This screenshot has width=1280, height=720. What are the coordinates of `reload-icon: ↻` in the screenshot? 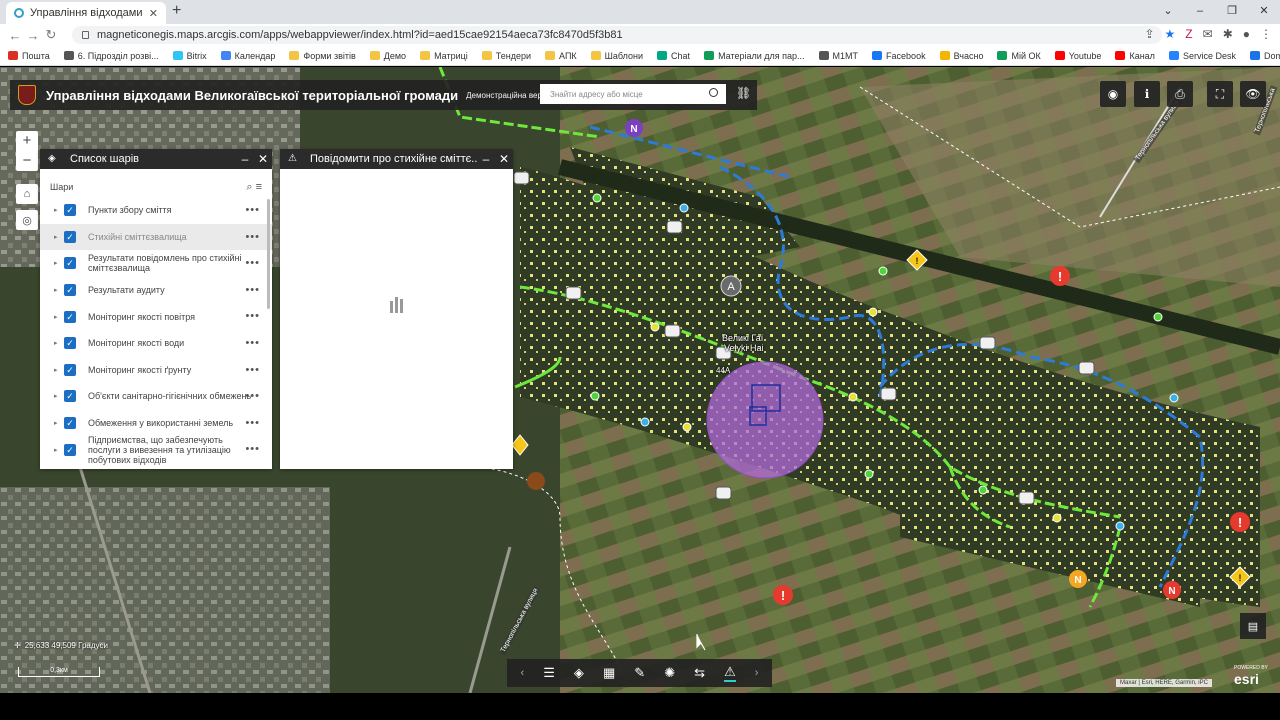 It's located at (51, 35).